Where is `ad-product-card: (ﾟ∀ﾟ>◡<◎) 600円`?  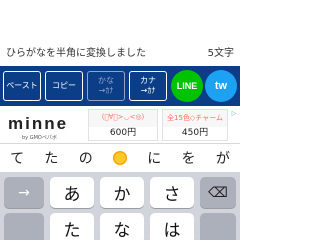 ad-product-card: (ﾟ∀ﾟ>◡<◎) 600円 is located at coordinates (123, 125).